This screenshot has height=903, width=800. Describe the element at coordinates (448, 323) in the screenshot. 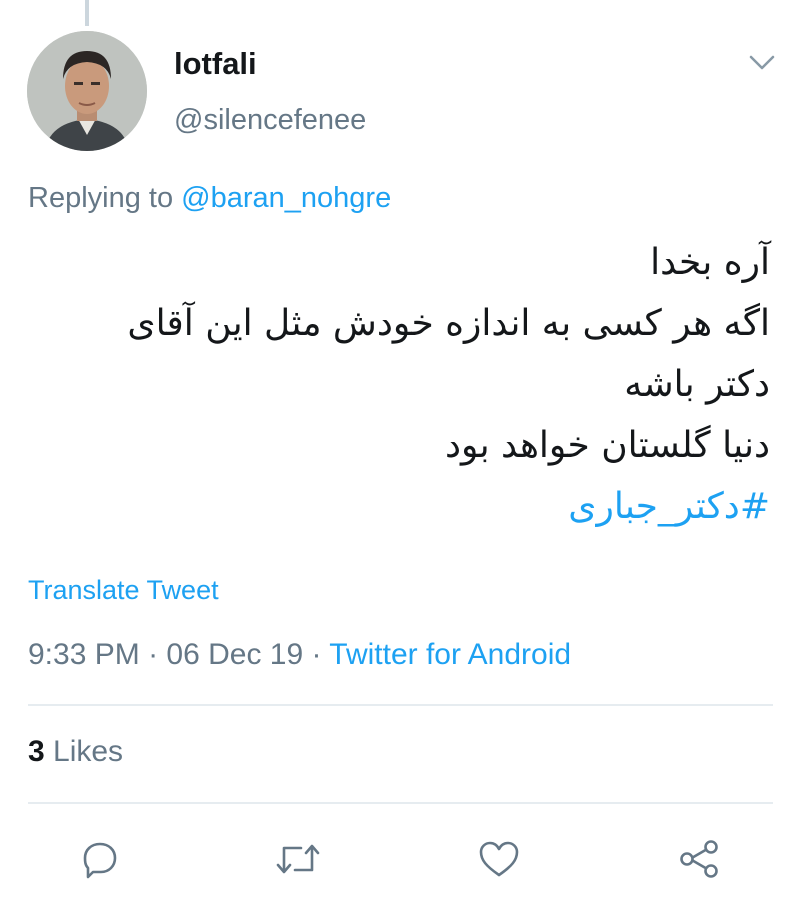

I see `tweet-text-line: اگه هر کسی به اندازه خودش مثل این آقای` at that location.